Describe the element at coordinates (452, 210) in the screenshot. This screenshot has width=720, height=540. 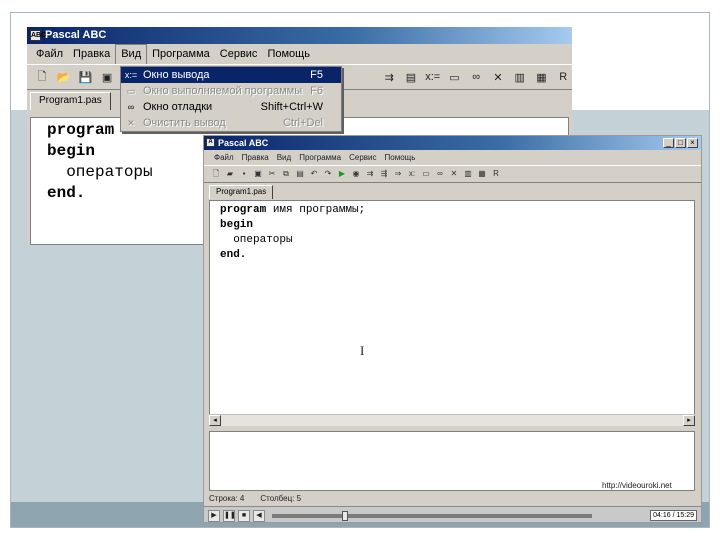
I see `code-line: program имя программы;` at that location.